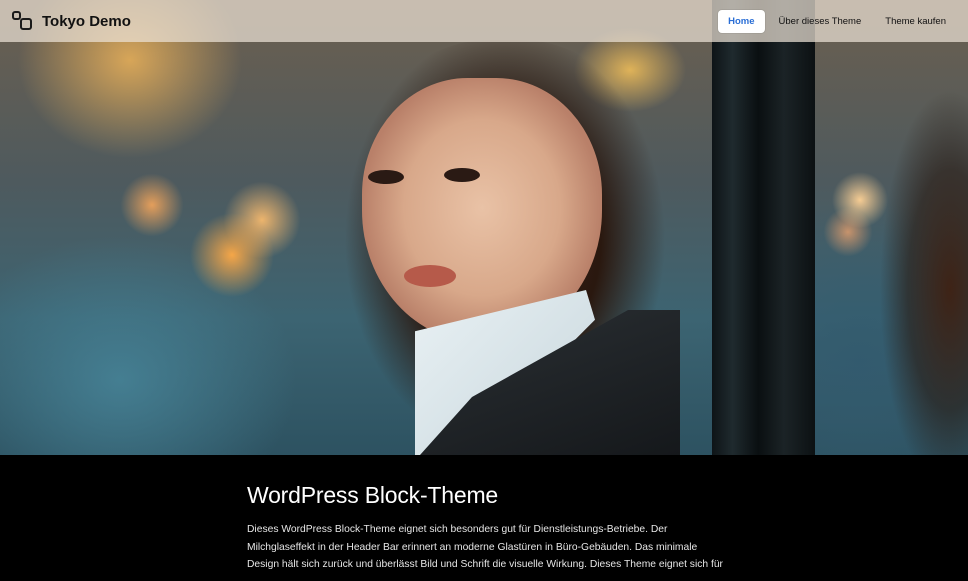 Image resolution: width=968 pixels, height=581 pixels. I want to click on main-navigation: Home Über dieses Theme Theme kaufen, so click(837, 21).